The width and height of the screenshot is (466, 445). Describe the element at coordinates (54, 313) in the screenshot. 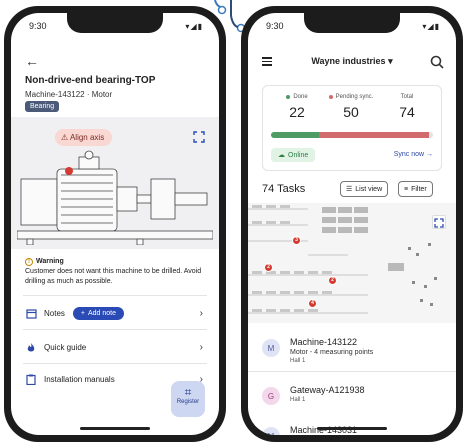

I see `notes-label: Notes` at that location.